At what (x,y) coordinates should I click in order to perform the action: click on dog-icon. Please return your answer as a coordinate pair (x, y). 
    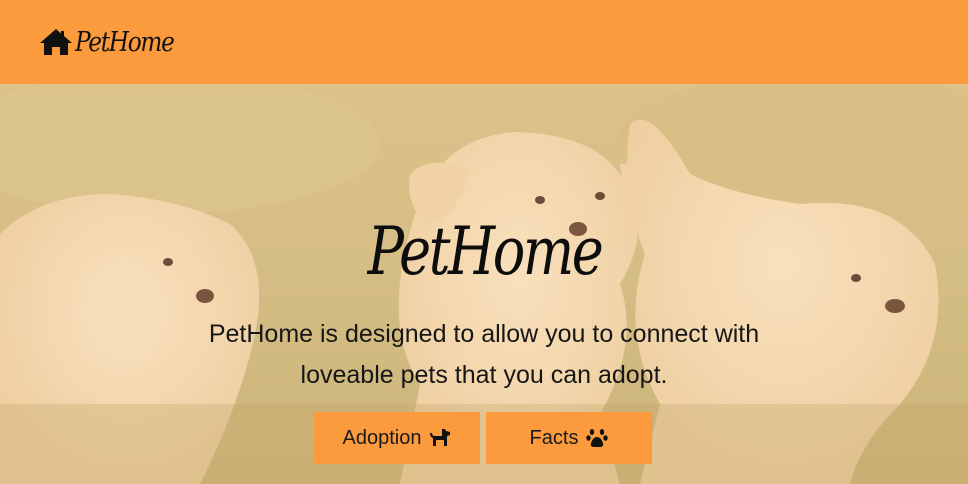
    Looking at the image, I should click on (440, 438).